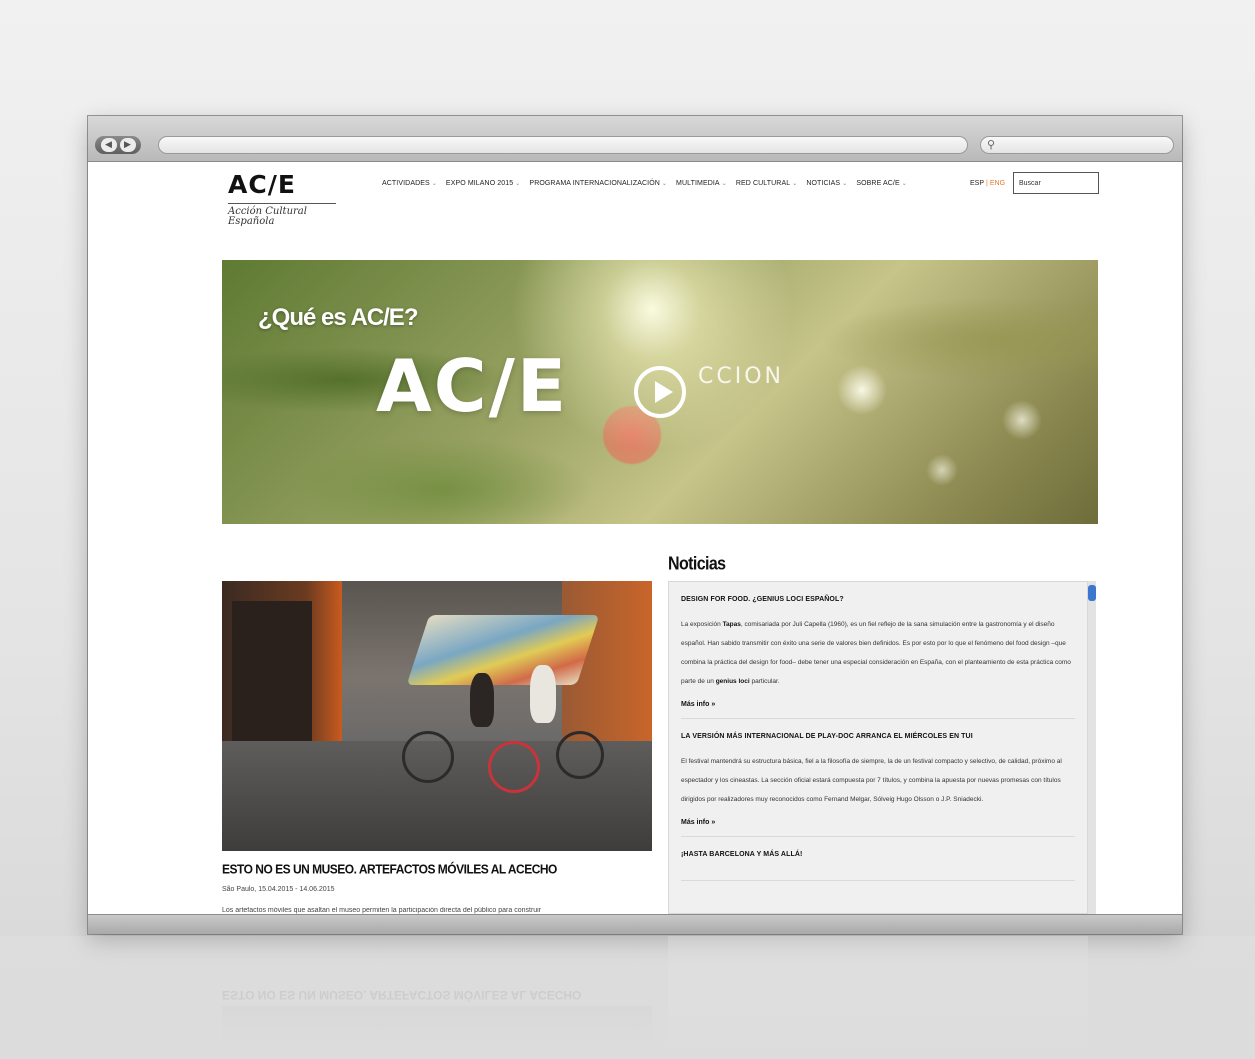 Image resolution: width=1255 pixels, height=1059 pixels. I want to click on nav-item-actividades: Actividades ⌄, so click(409, 183).